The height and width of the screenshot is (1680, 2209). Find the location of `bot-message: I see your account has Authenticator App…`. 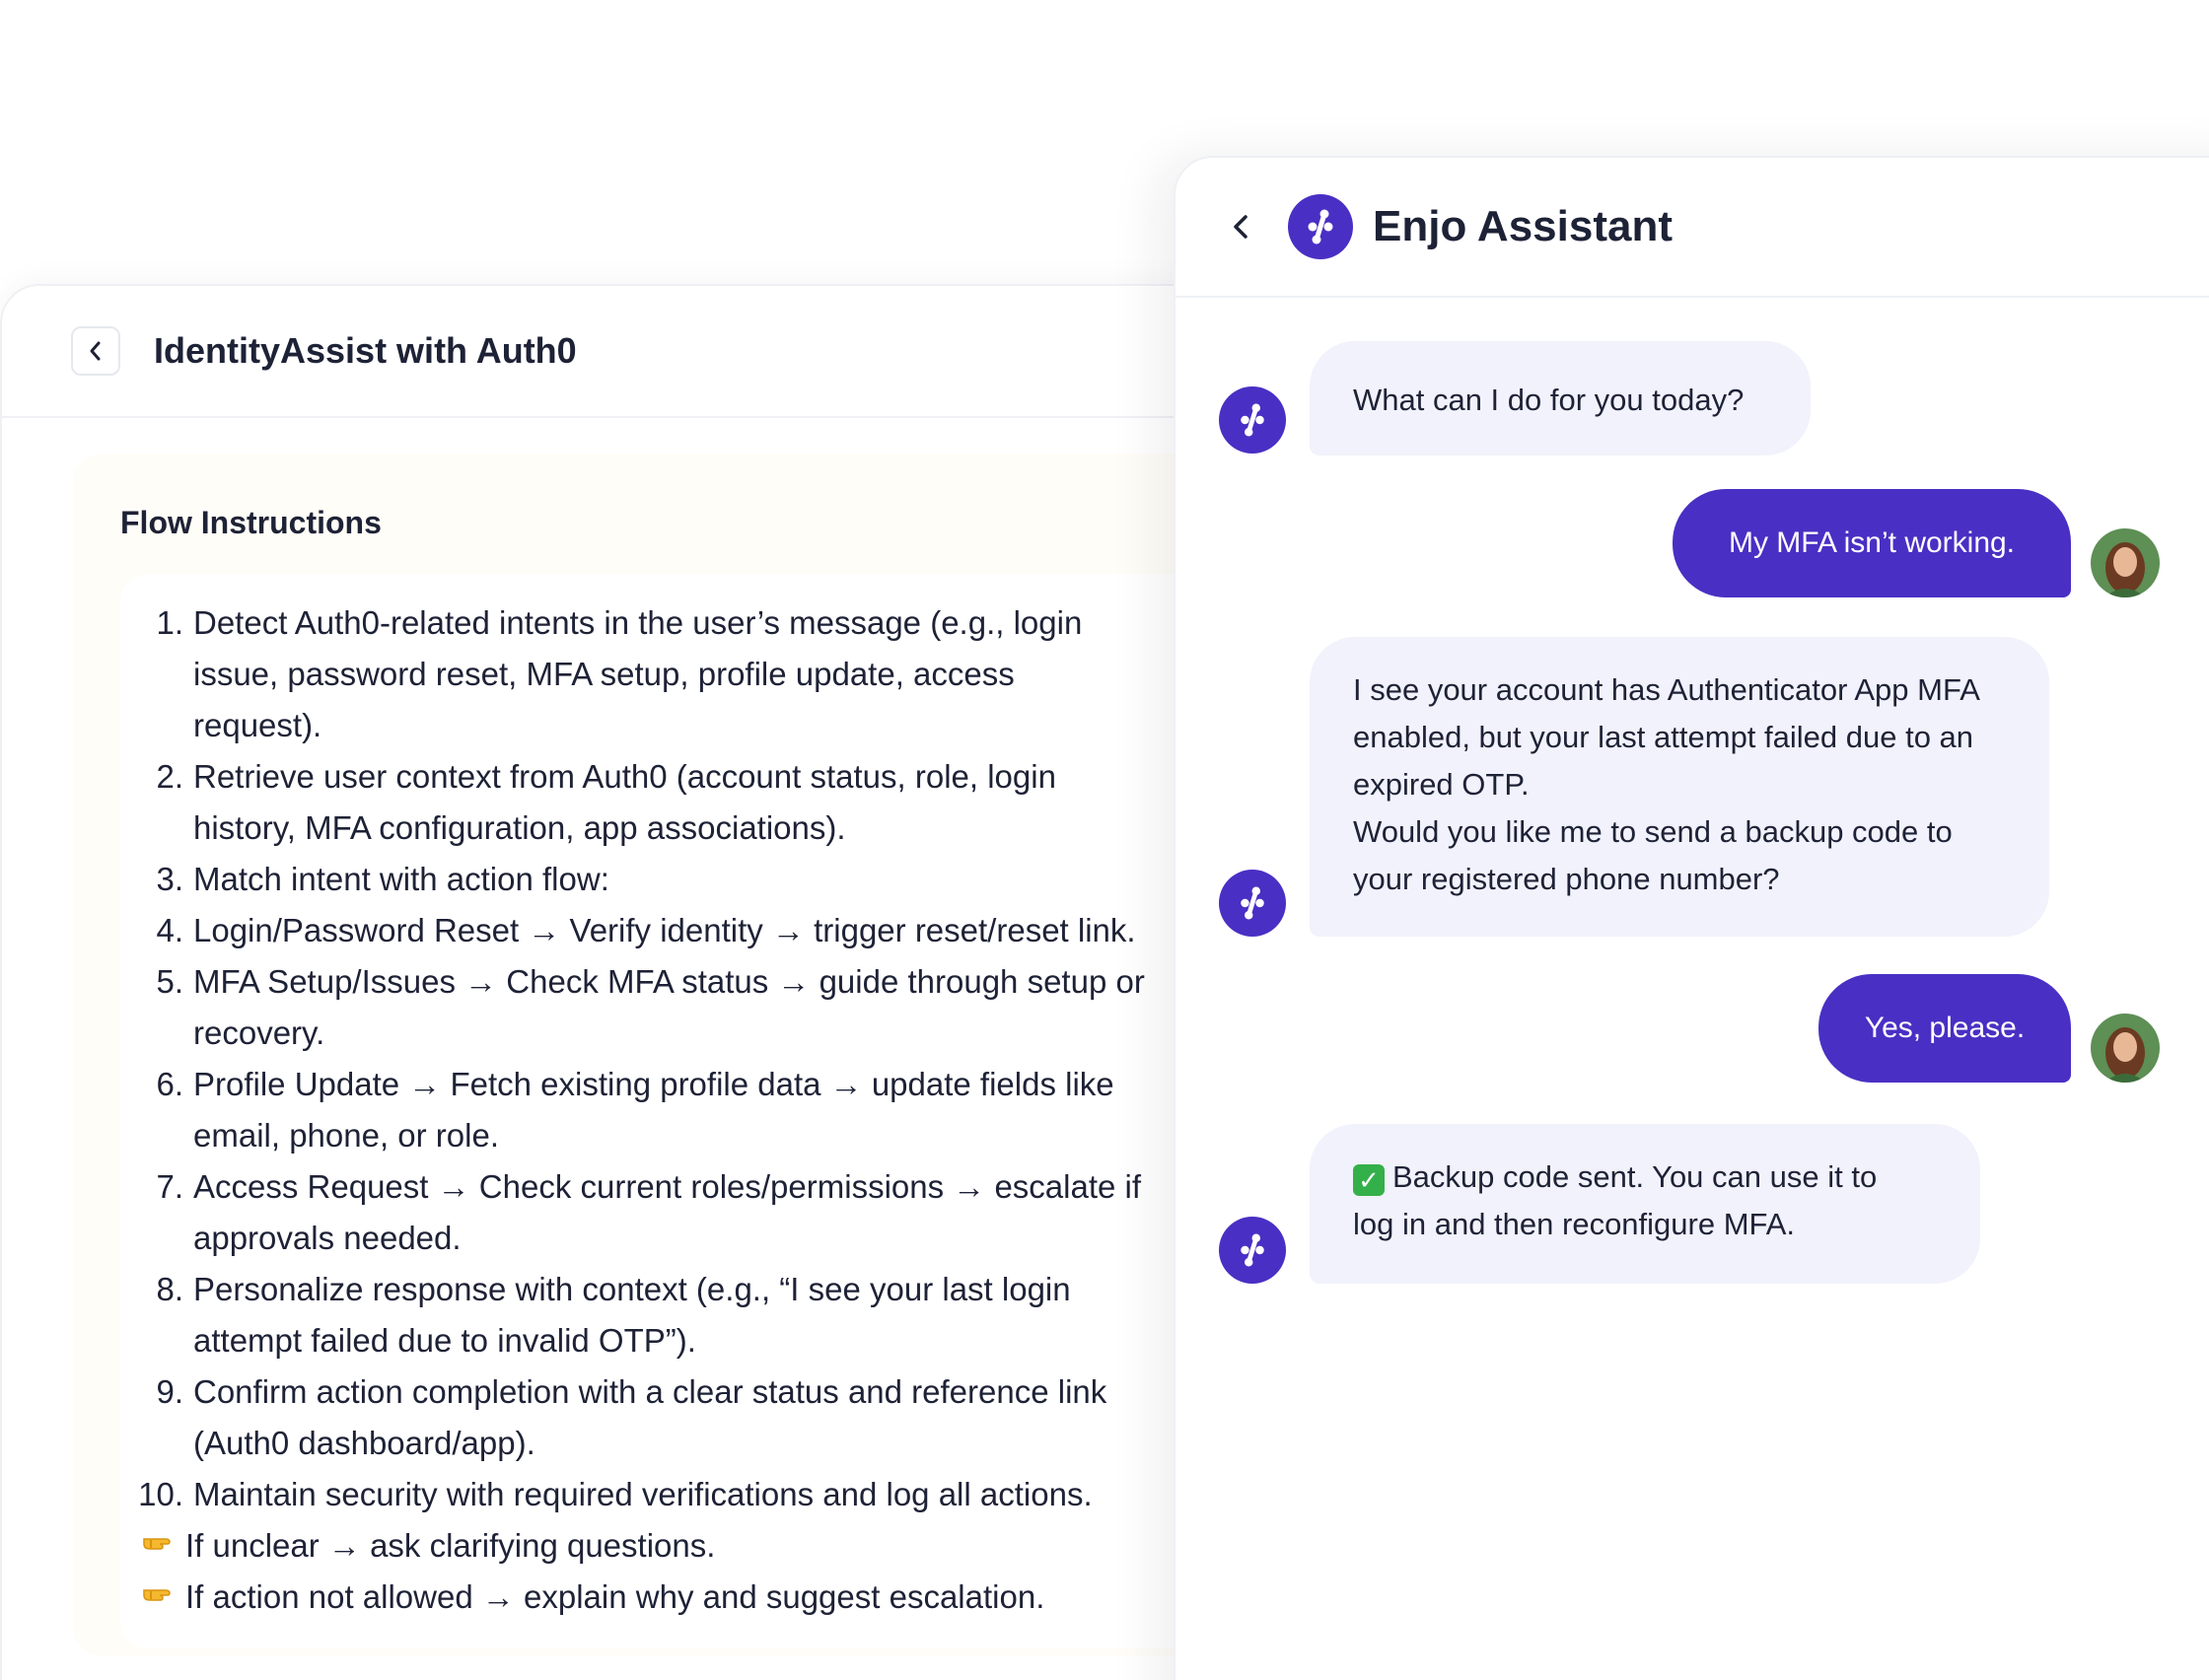

bot-message: I see your account has Authenticator App… is located at coordinates (1679, 787).